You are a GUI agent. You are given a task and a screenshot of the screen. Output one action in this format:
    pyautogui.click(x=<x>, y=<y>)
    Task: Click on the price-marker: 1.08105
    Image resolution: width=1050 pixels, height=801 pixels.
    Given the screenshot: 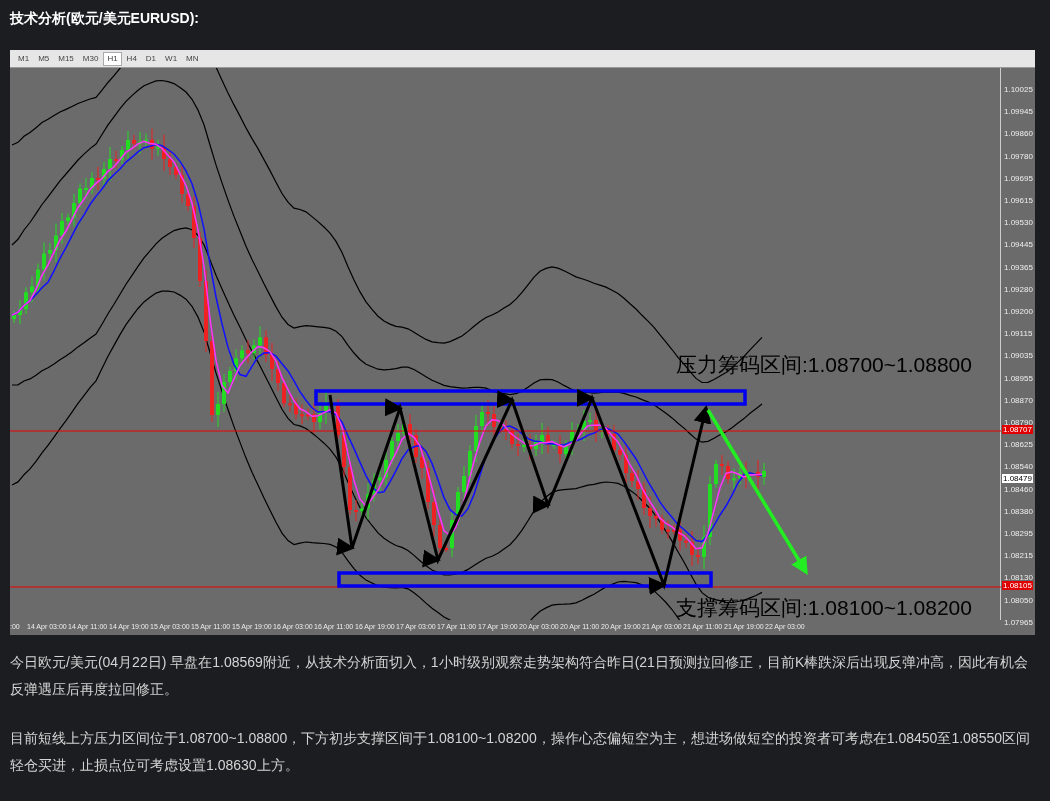 What is the action you would take?
    pyautogui.click(x=1017, y=585)
    